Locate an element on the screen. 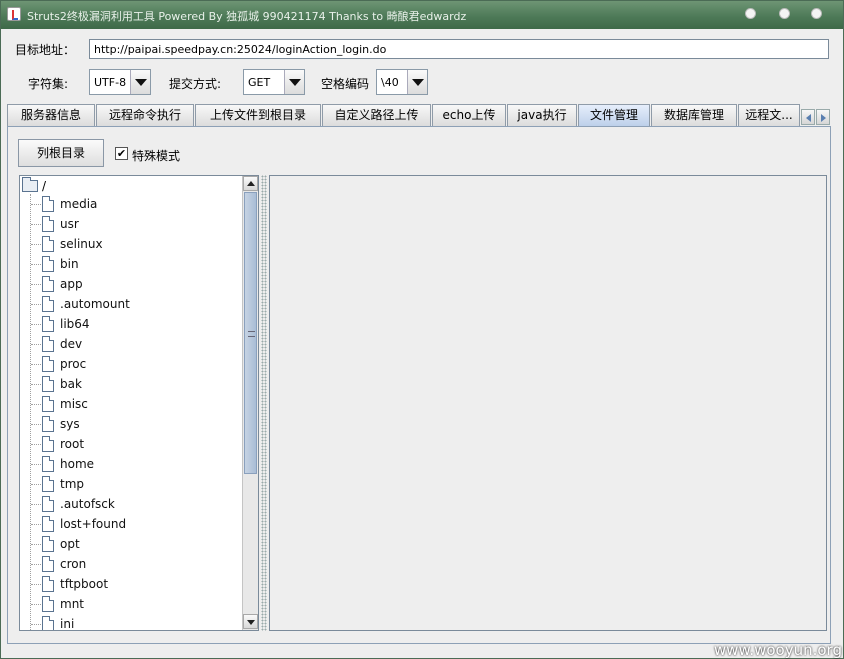  tree-item: mnt is located at coordinates (130, 604).